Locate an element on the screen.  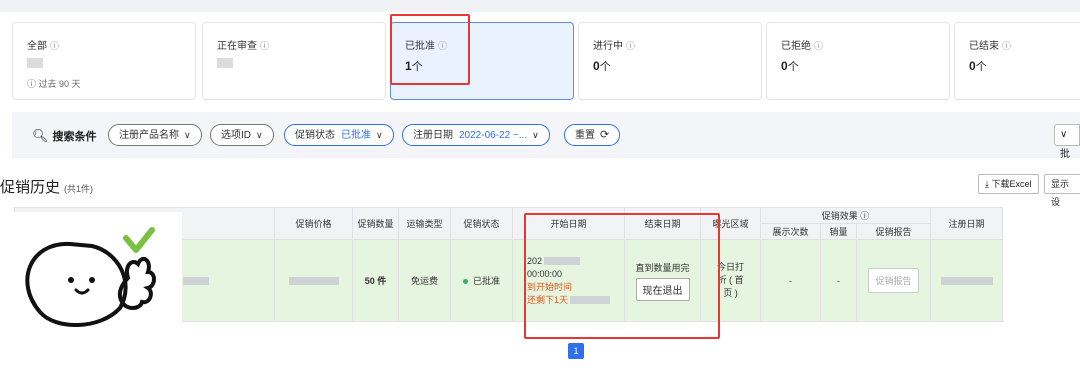
batch-button: ∨ 批 is located at coordinates (1067, 142).